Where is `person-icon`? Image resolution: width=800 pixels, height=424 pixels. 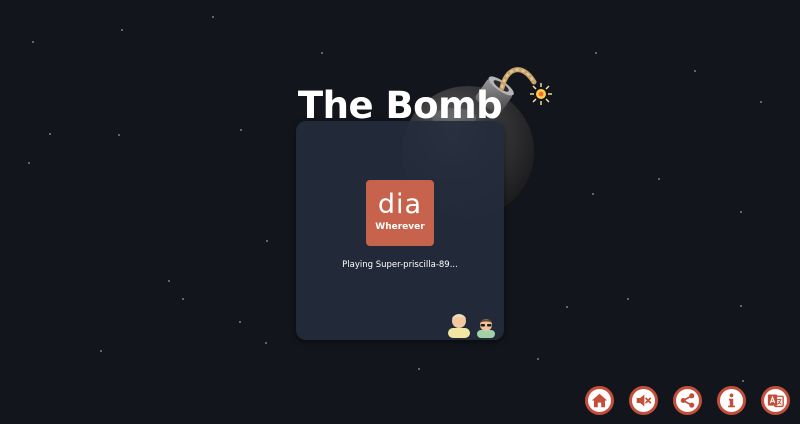 person-icon is located at coordinates (459, 326).